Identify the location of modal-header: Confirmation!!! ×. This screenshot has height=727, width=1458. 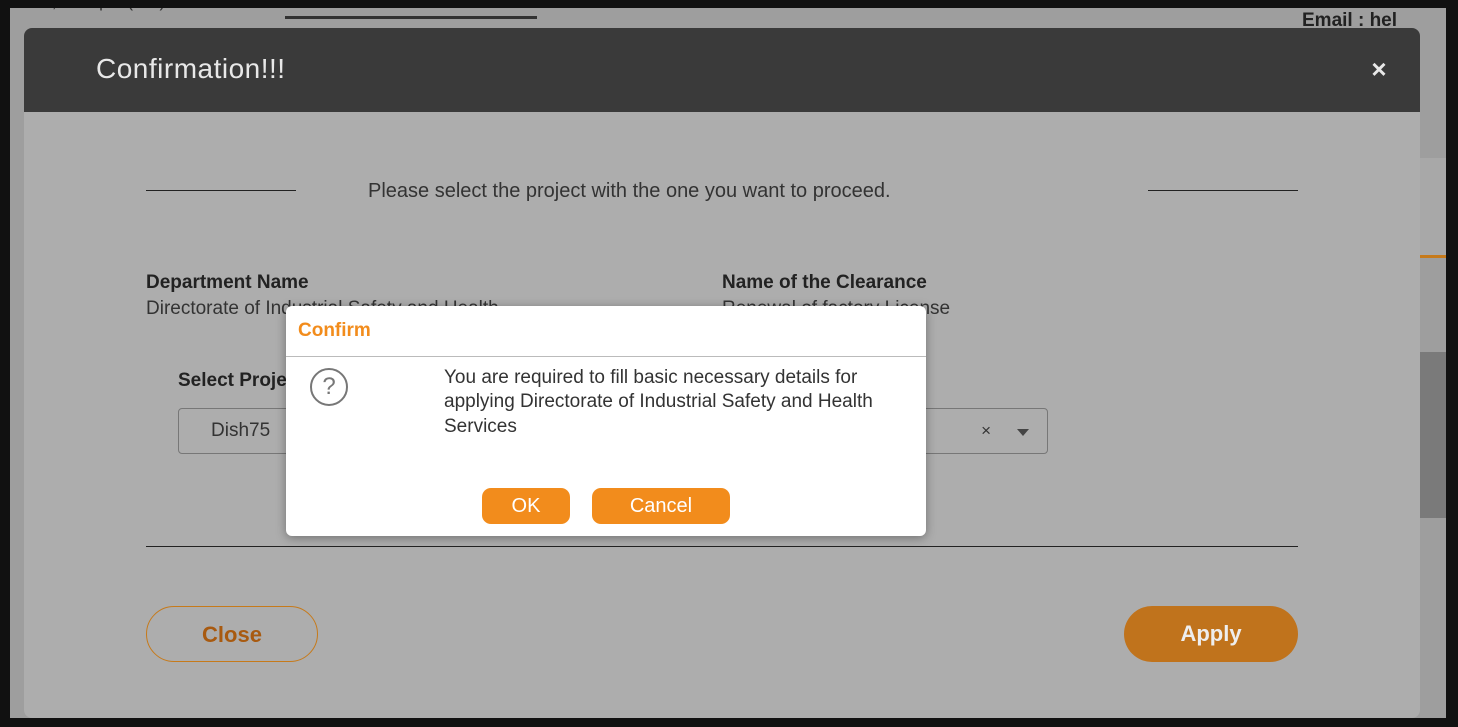
(722, 70).